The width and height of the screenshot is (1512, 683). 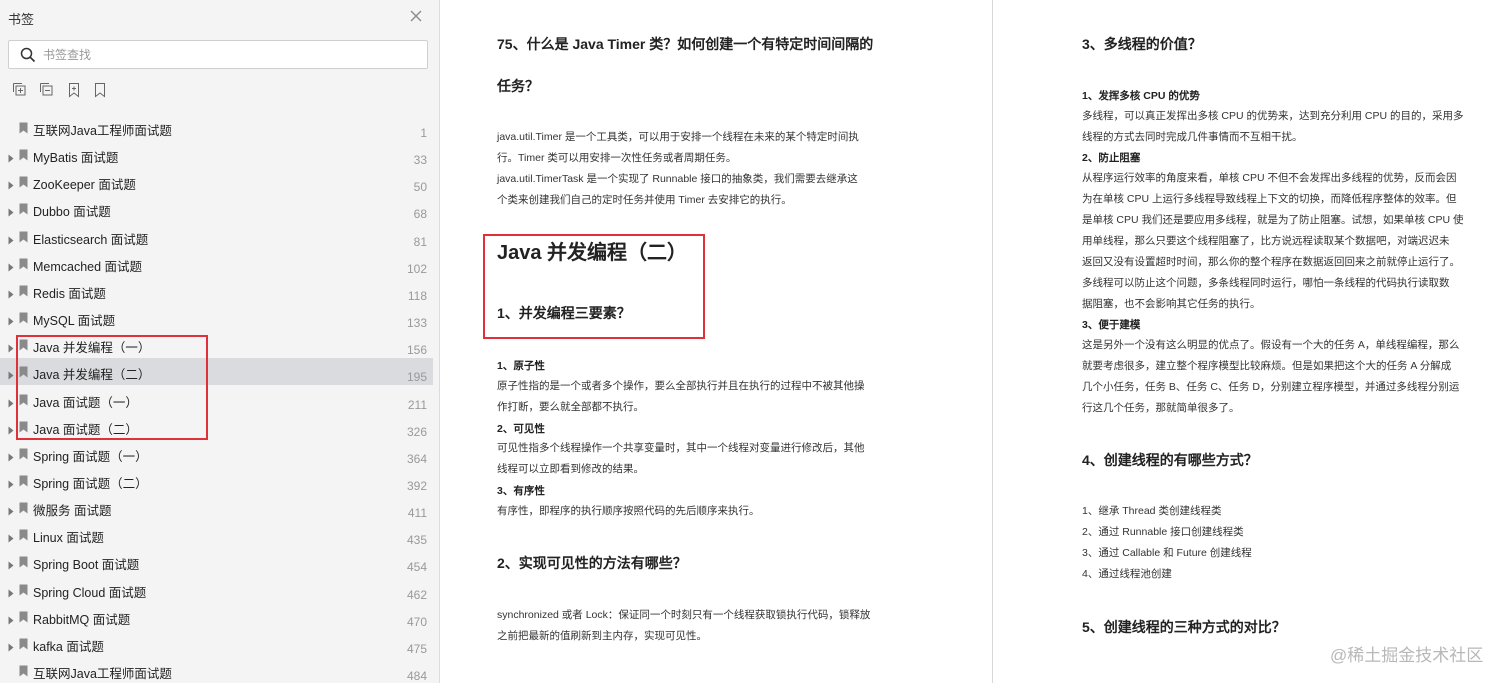 What do you see at coordinates (685, 44) in the screenshot?
I see `question-75-title-line1: 75、什么是 Java Timer 类？如何创建一个有特定时间间隔的` at bounding box center [685, 44].